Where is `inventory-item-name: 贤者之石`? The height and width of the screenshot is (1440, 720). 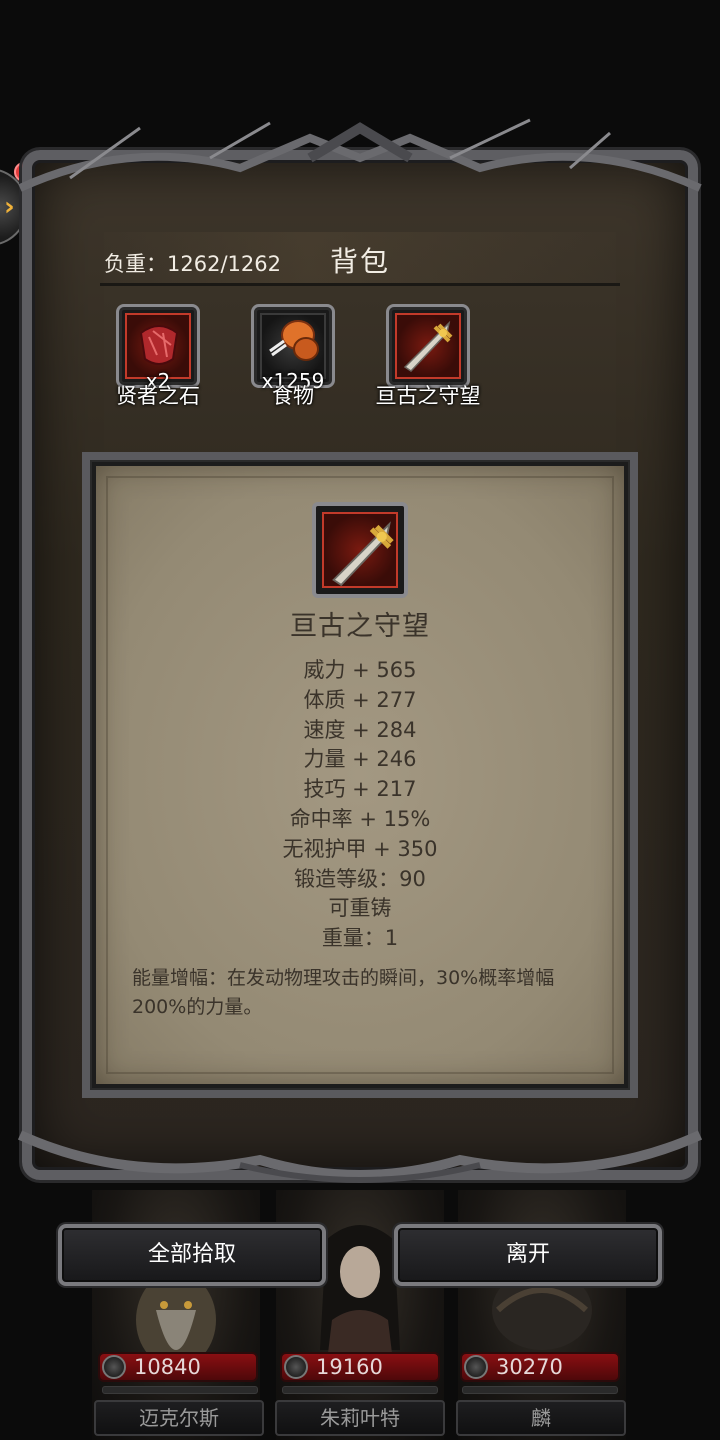 inventory-item-name: 贤者之石 is located at coordinates (158, 396).